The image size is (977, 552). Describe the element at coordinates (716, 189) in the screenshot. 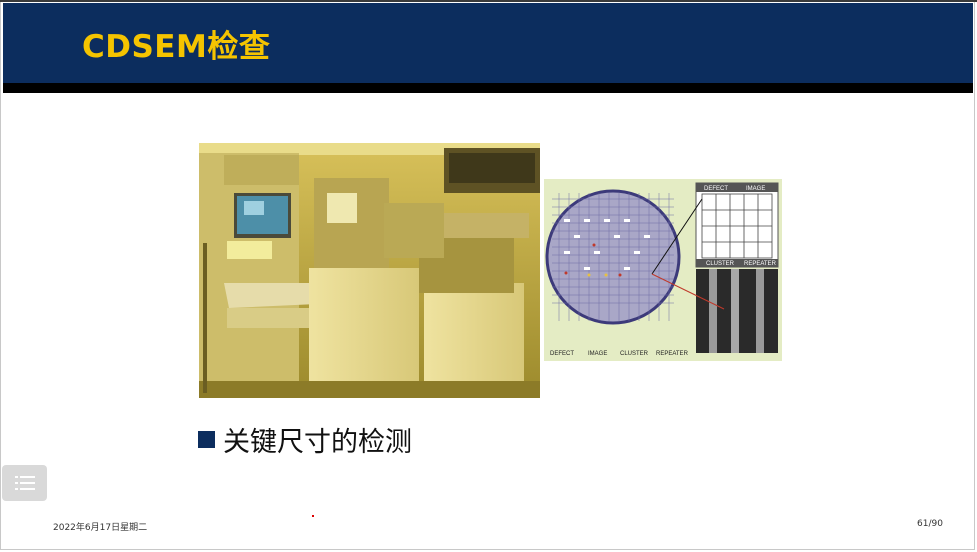

I see `legend-defect: DEFECT` at that location.